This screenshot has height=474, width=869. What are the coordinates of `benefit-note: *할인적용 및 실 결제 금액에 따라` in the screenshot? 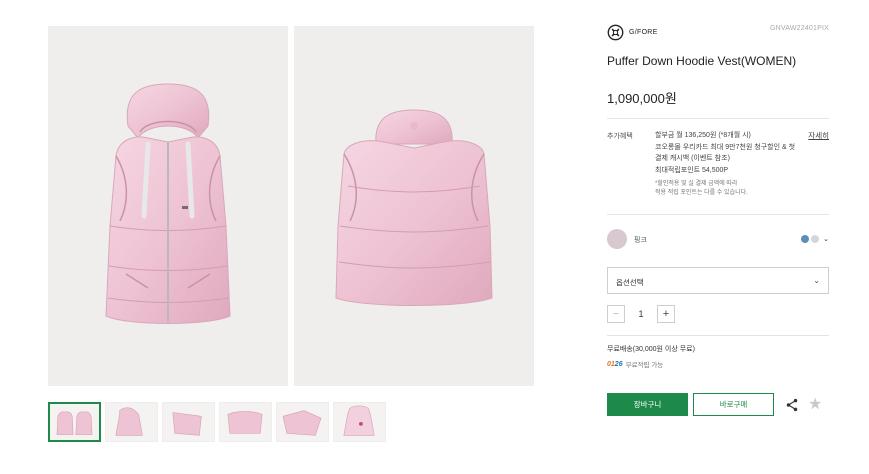 It's located at (696, 184).